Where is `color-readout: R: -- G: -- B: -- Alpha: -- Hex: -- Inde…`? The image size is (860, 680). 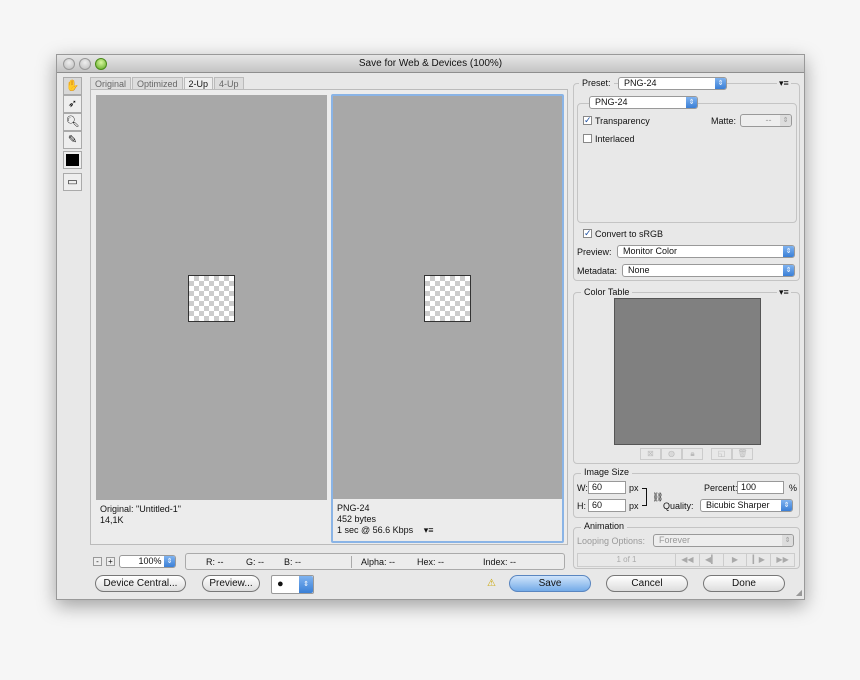
color-readout: R: -- G: -- B: -- Alpha: -- Hex: -- Inde… is located at coordinates (375, 561).